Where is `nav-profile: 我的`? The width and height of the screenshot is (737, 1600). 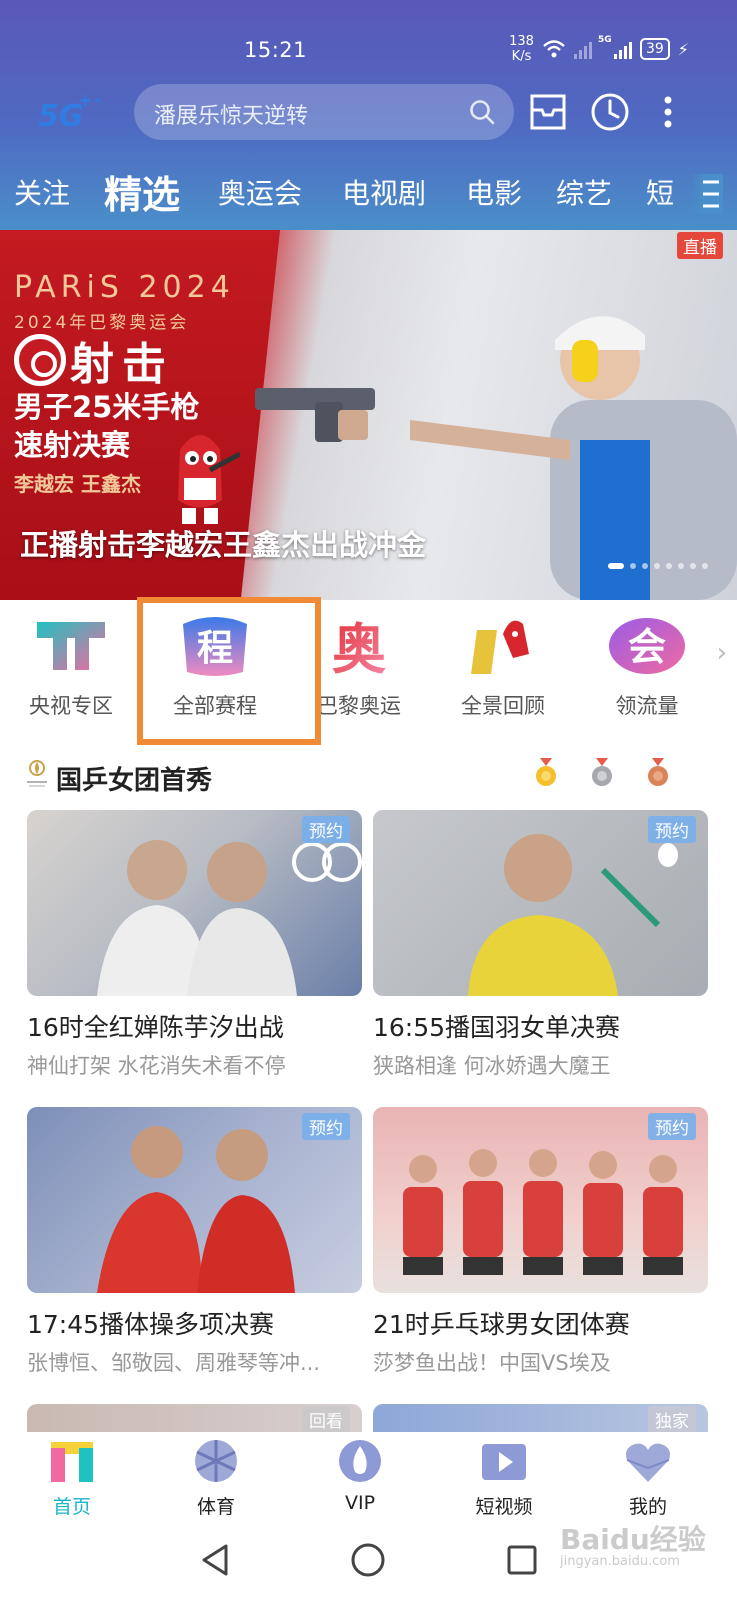 nav-profile: 我的 is located at coordinates (648, 1478).